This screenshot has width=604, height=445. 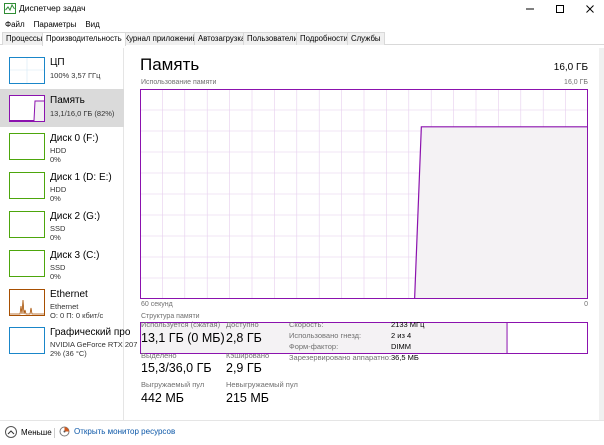 I want to click on ethernet-mini-graph, so click(x=27, y=307).